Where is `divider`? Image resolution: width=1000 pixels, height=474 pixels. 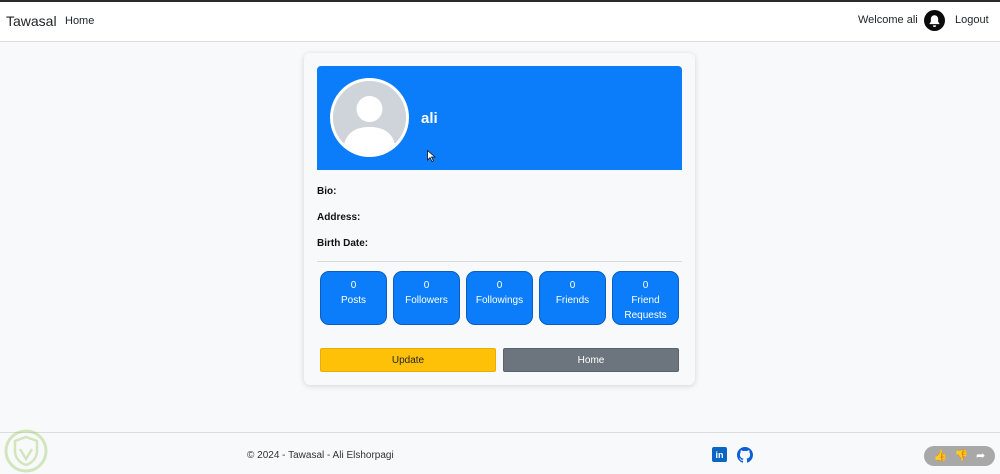
divider is located at coordinates (499, 261).